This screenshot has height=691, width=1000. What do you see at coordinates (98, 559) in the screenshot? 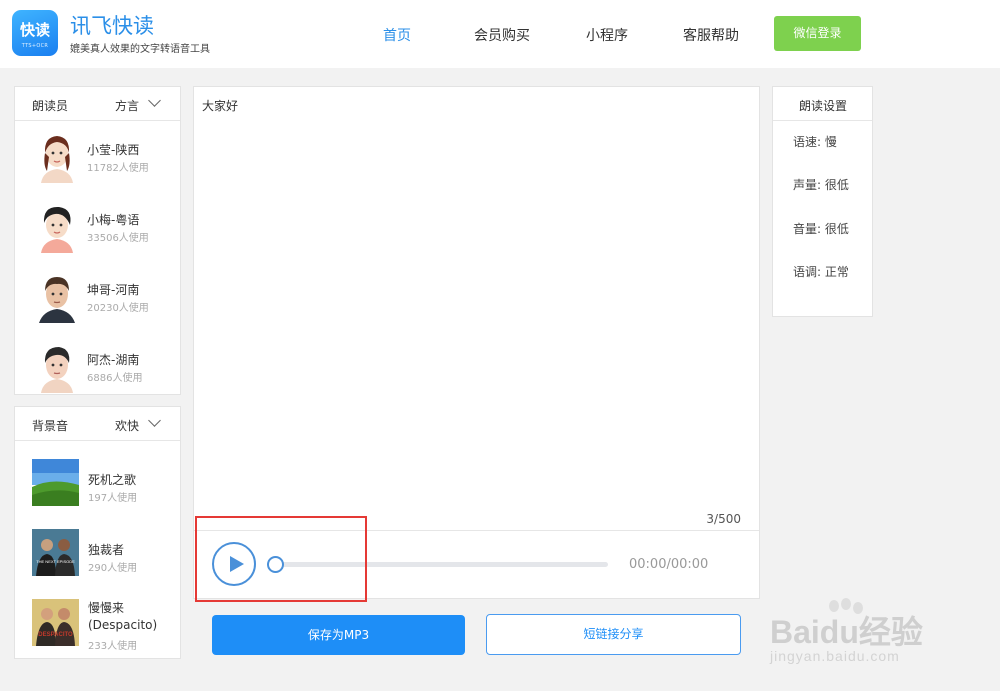
I see `bgm-item: THE NEXT EPISODE 独裁者 290人使用` at bounding box center [98, 559].